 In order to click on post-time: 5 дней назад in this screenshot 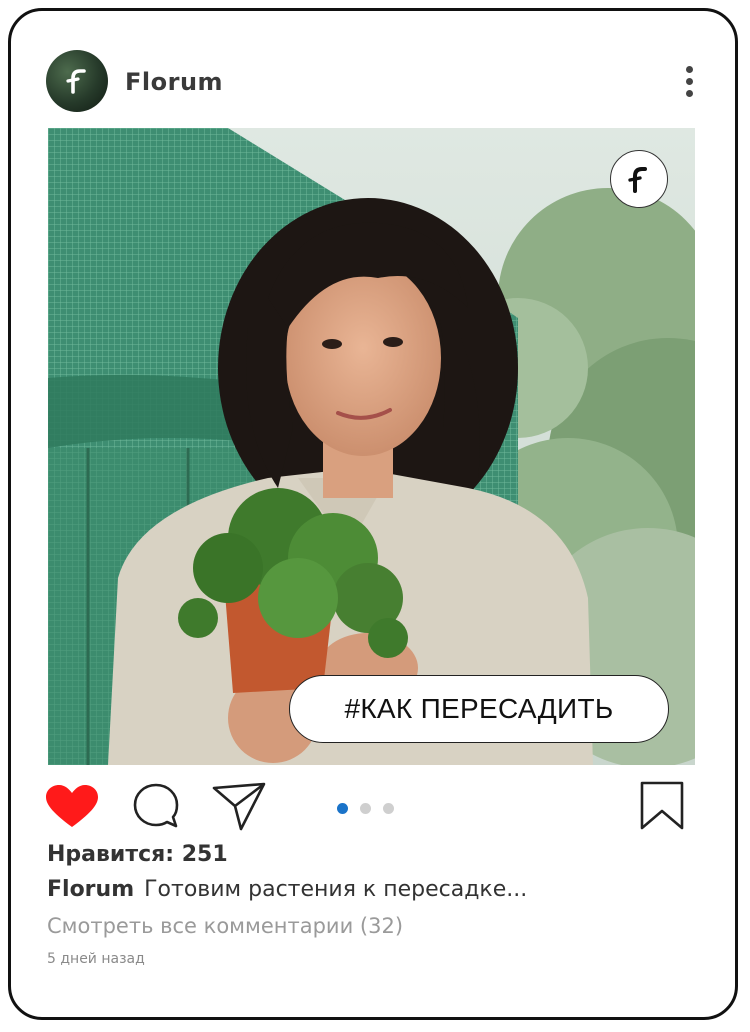, I will do `click(96, 959)`.